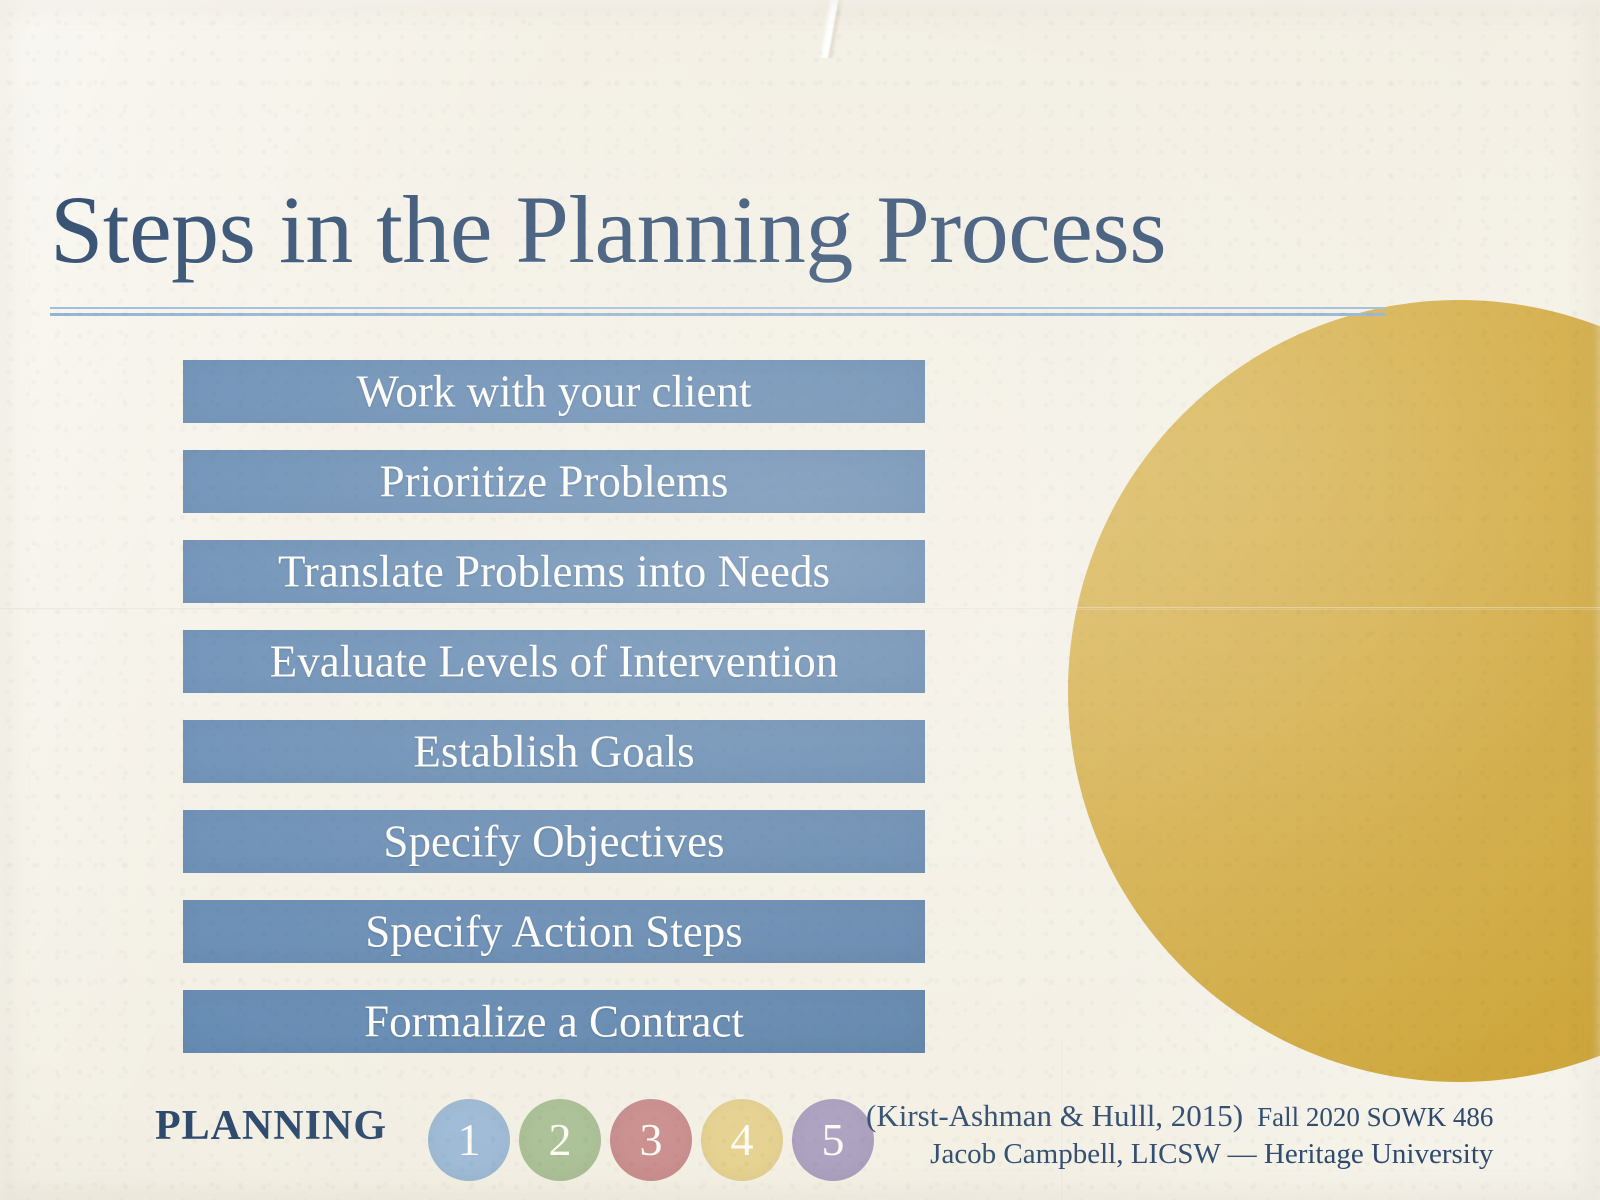 The height and width of the screenshot is (1200, 1600). I want to click on course-label: Fall 2020 SOWK 486, so click(1375, 1117).